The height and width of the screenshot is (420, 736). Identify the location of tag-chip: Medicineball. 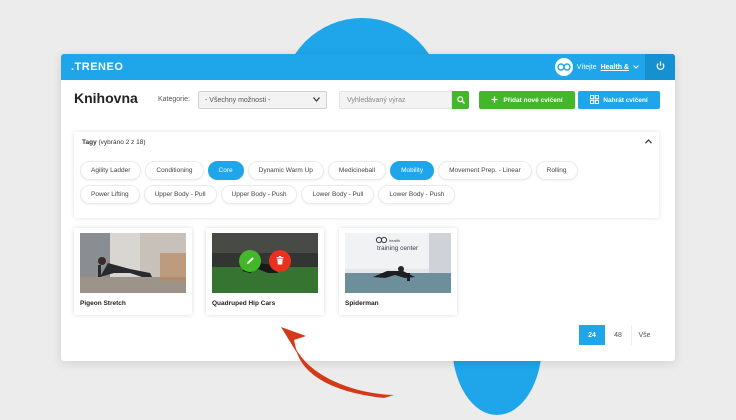
(357, 170).